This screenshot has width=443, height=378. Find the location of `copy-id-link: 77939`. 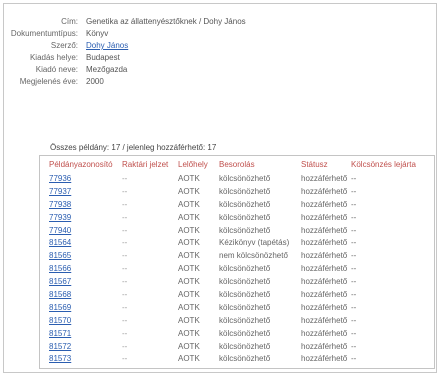

copy-id-link: 77939 is located at coordinates (60, 217).